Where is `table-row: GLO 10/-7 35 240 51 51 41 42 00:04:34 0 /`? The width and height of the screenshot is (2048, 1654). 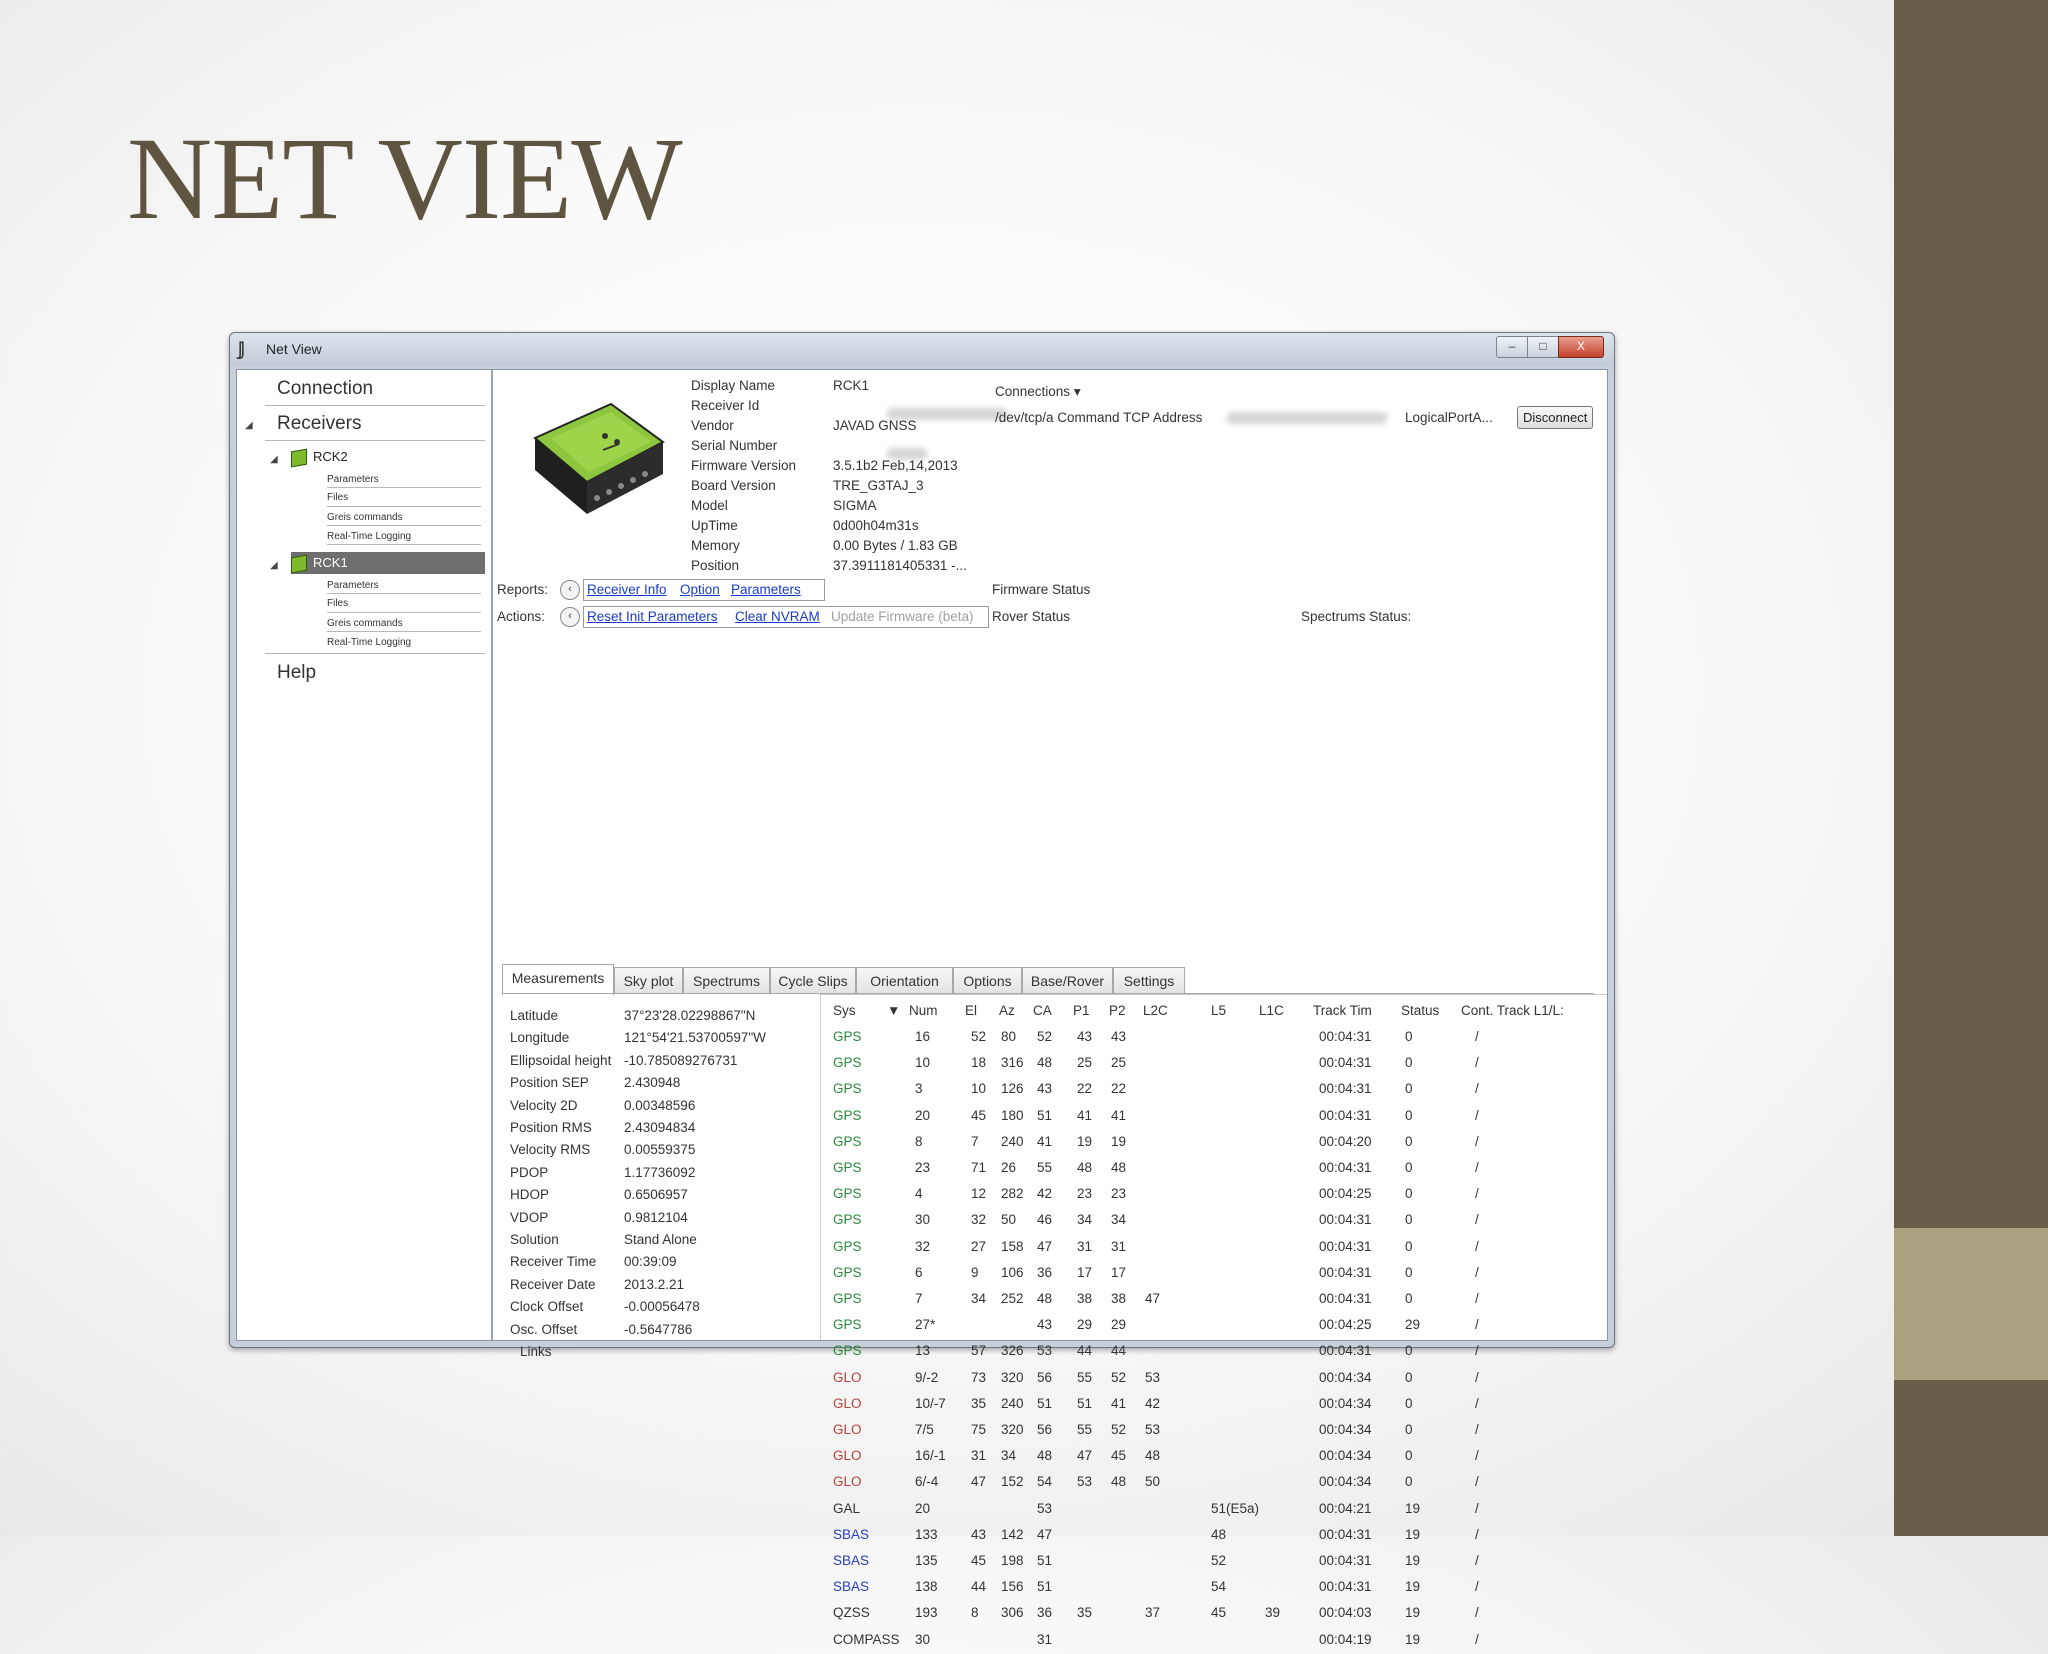
table-row: GLO 10/-7 35 240 51 51 41 42 00:04:34 0 / is located at coordinates (1191, 1407).